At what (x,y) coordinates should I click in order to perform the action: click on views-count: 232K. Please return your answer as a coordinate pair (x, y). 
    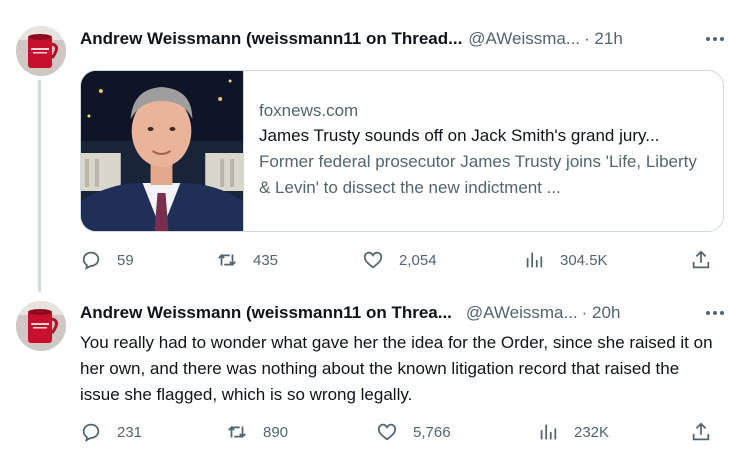
    Looking at the image, I should click on (592, 432).